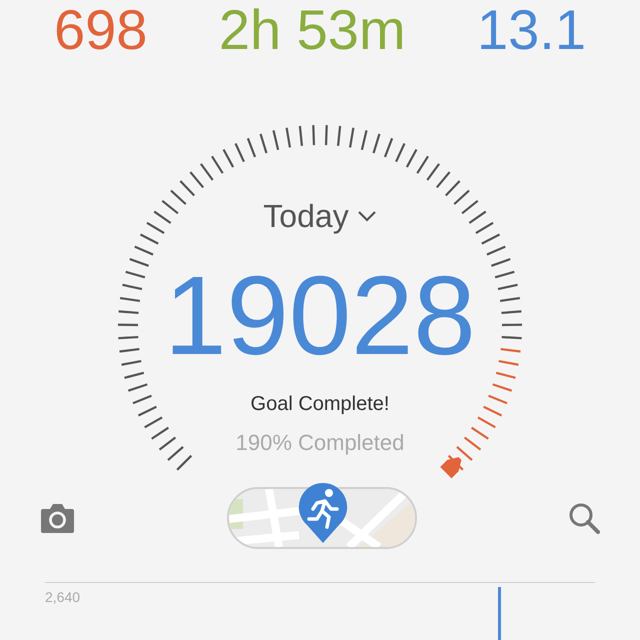 The image size is (640, 640). Describe the element at coordinates (499, 613) in the screenshot. I see `step-bar` at that location.